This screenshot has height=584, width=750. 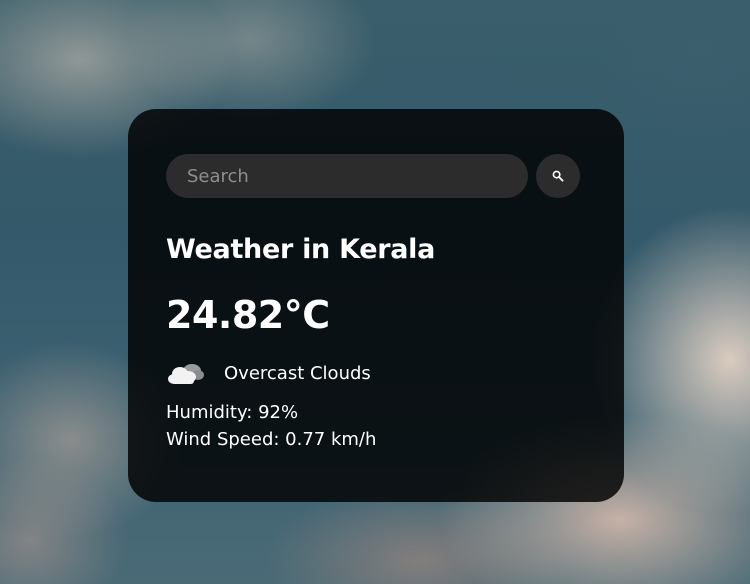 I want to click on city-title: Weather in Kerala, so click(x=301, y=249).